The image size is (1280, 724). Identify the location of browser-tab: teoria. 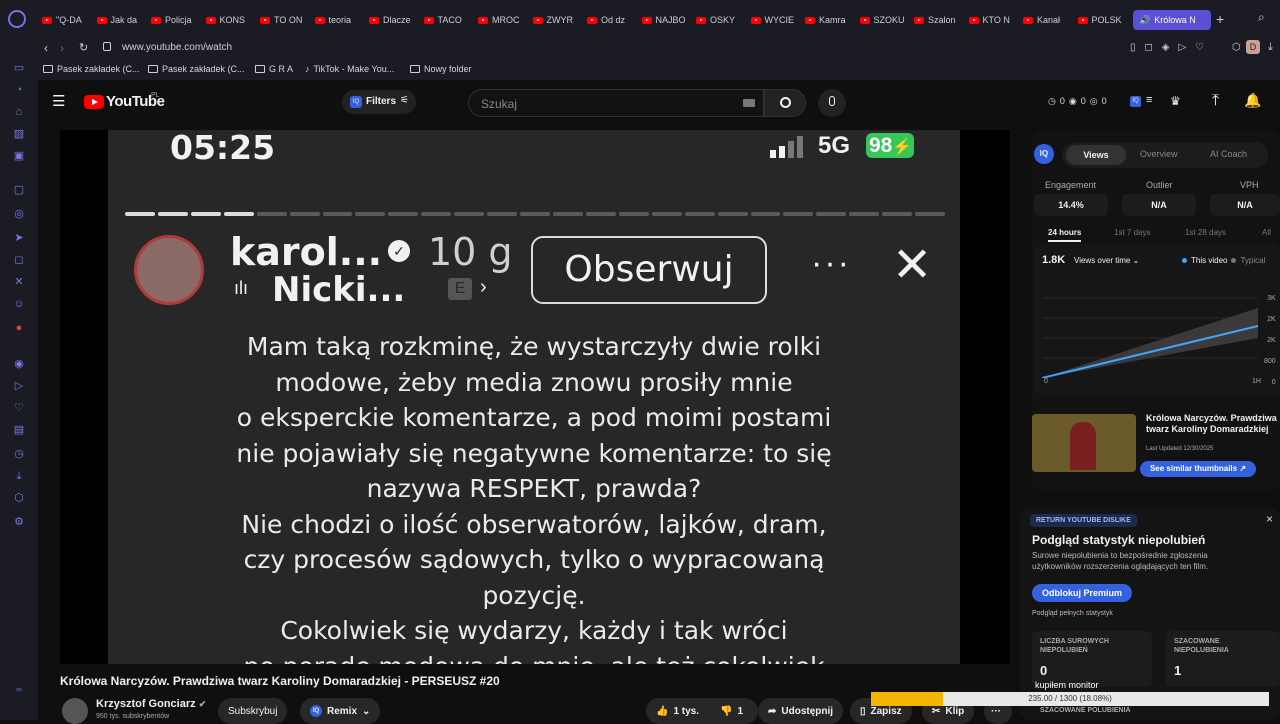
(339, 20).